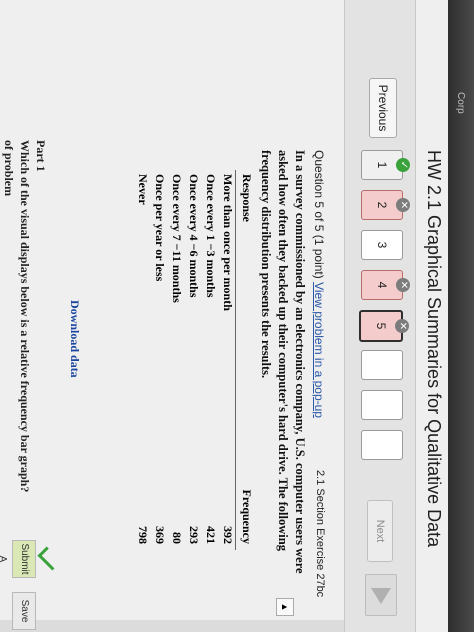 Image resolution: width=474 pixels, height=632 pixels. What do you see at coordinates (228, 535) in the screenshot?
I see `frequency-cell: 392` at bounding box center [228, 535].